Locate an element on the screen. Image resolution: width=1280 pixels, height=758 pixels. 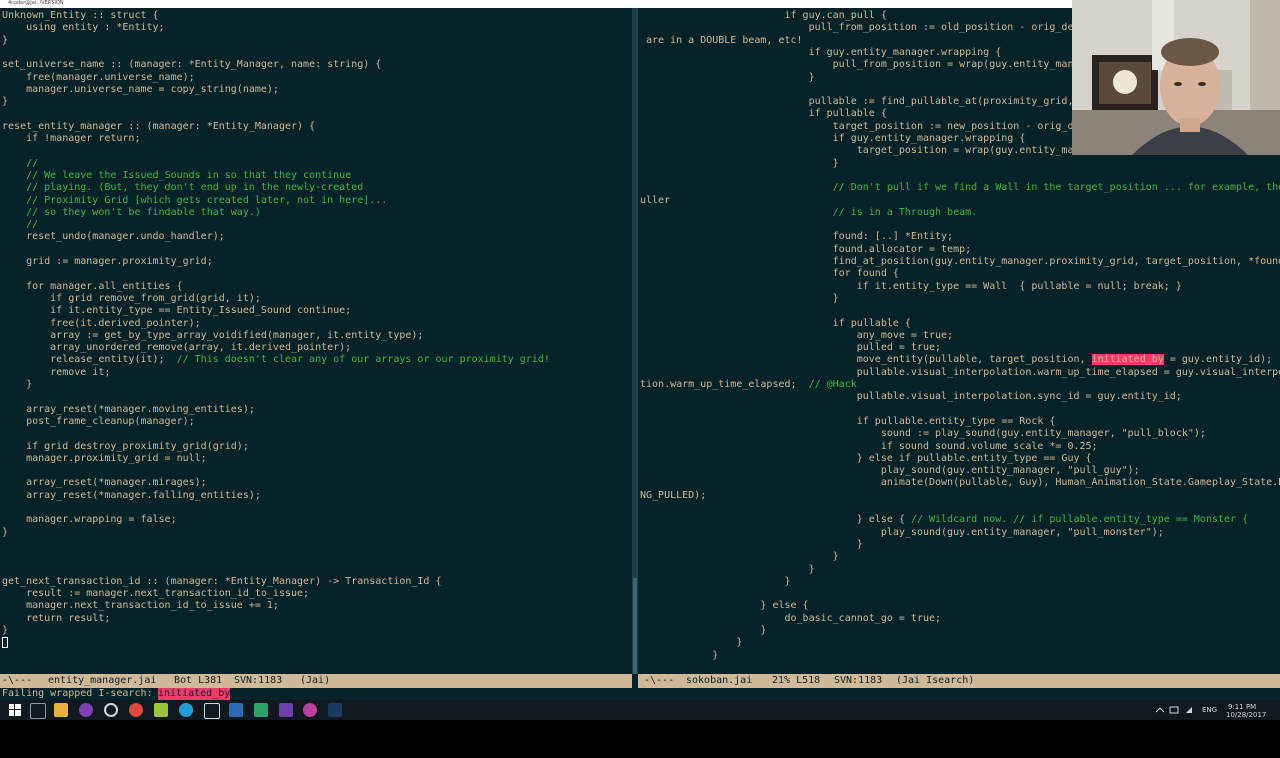
code-line: found: [..] *Entity; is located at coordinates (796, 237).